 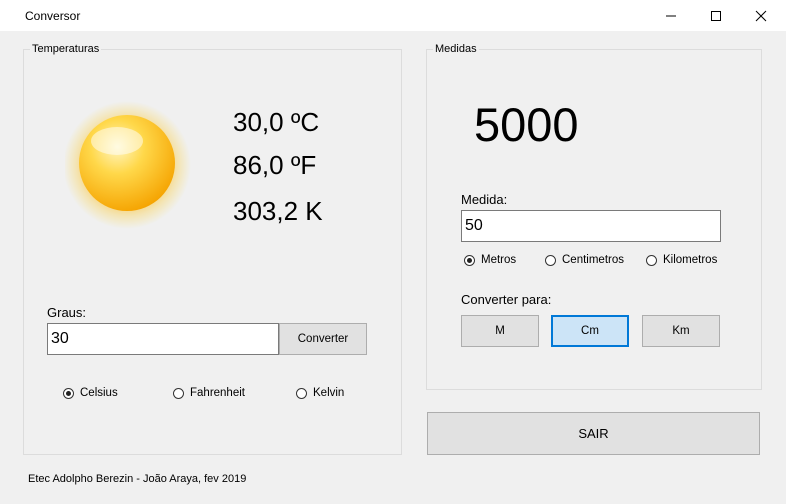 I want to click on kilometros-radio-label: Kilometros, so click(x=690, y=260).